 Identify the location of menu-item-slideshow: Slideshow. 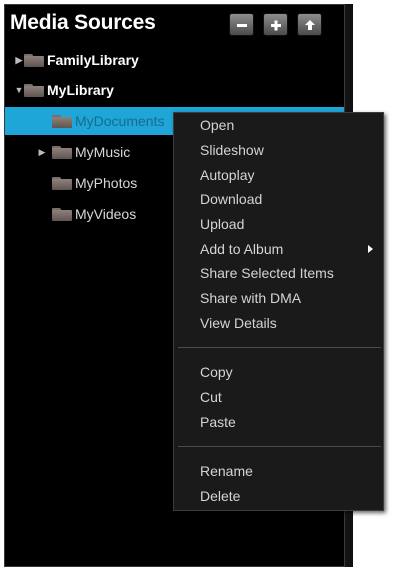
(232, 150).